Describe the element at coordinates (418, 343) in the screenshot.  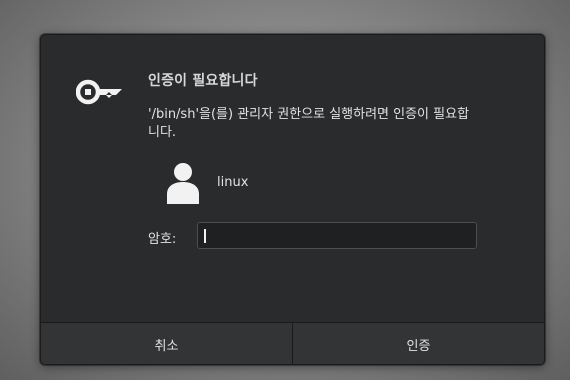
I see `authenticate-button: 인증` at that location.